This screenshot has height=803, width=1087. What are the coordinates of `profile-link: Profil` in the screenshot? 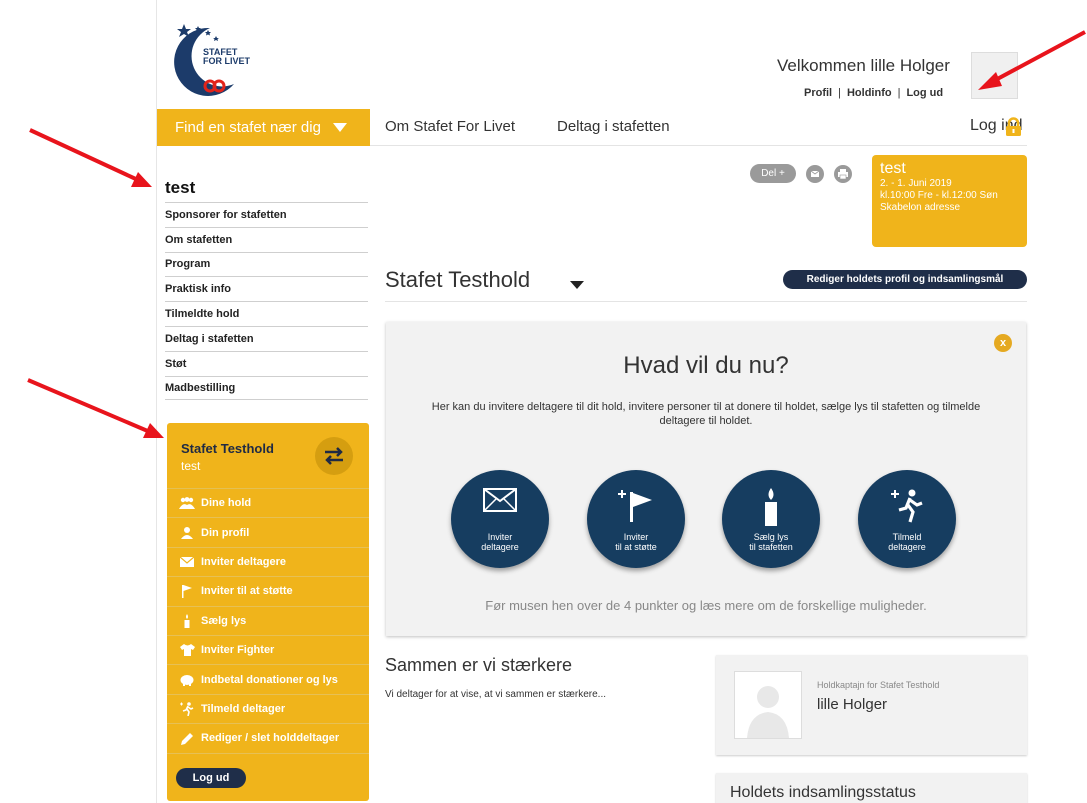 It's located at (818, 93).